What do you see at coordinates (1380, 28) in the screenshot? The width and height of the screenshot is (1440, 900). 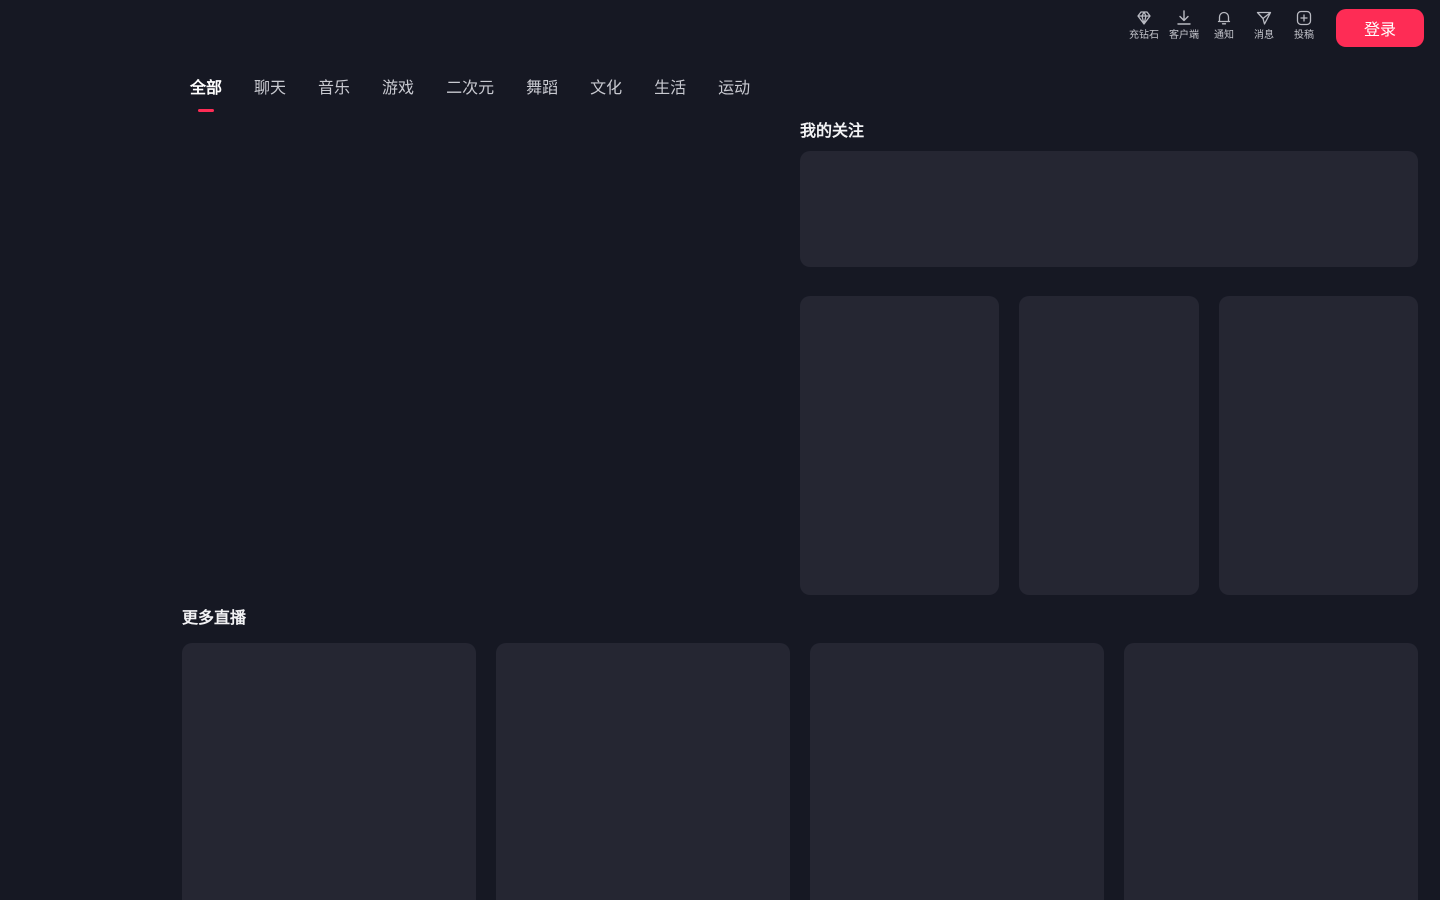 I see `login-button: 登录` at bounding box center [1380, 28].